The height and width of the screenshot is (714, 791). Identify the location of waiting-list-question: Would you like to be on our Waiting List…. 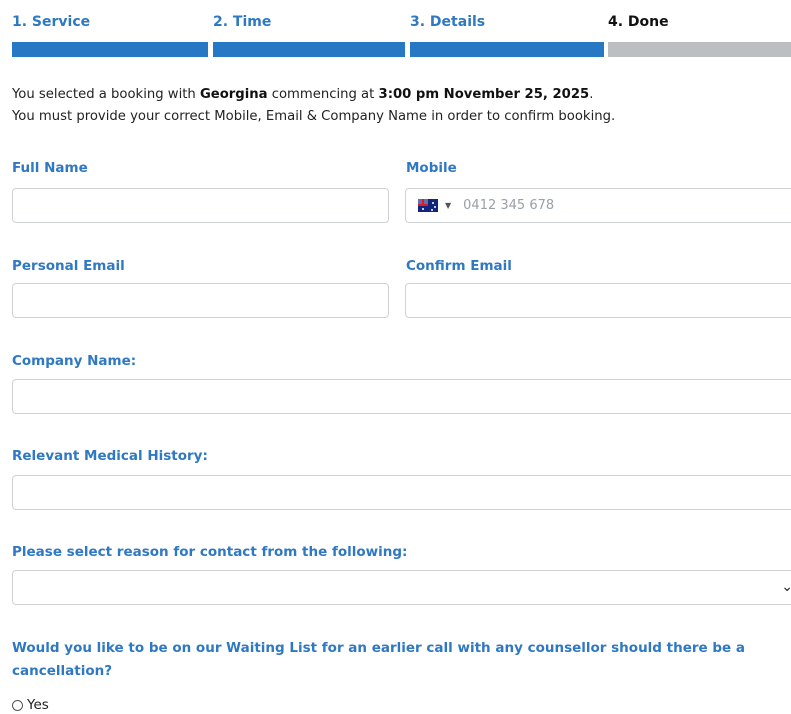
(379, 659).